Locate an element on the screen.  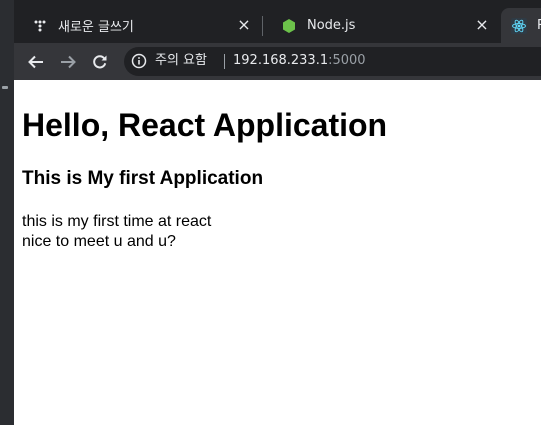
info-icon is located at coordinates (139, 61).